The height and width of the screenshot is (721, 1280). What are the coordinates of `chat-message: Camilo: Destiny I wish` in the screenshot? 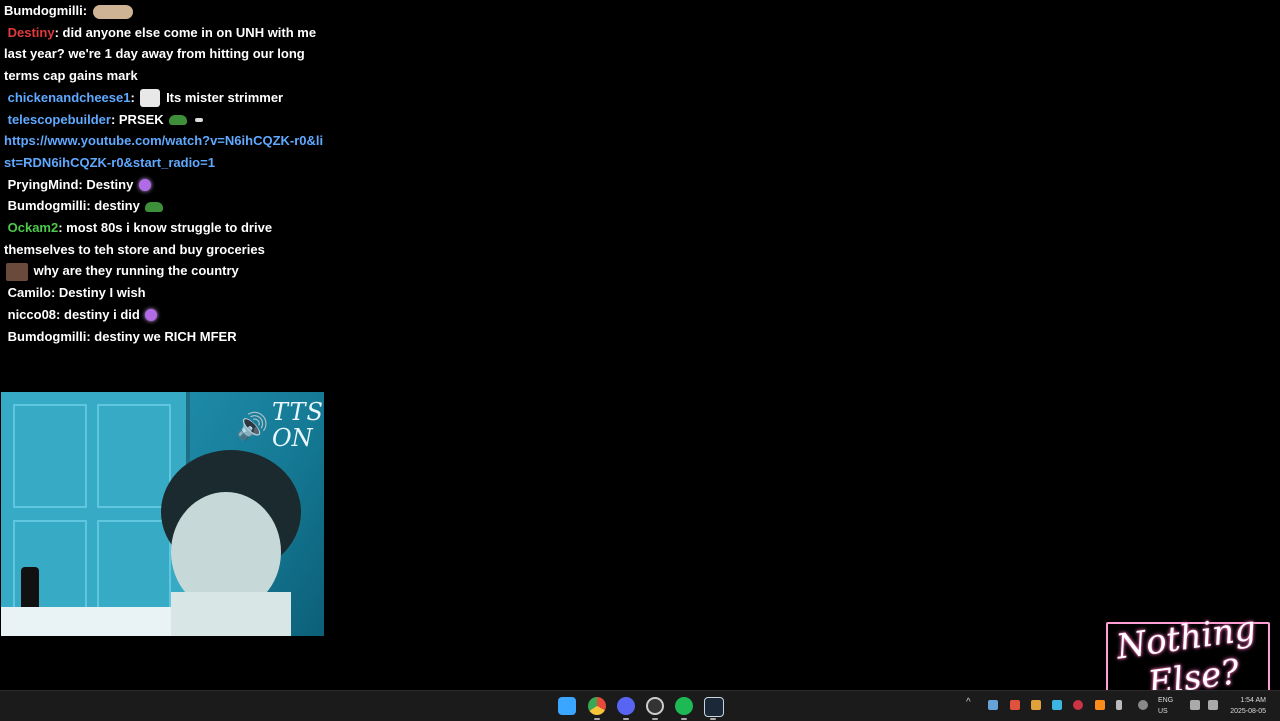 It's located at (76, 293).